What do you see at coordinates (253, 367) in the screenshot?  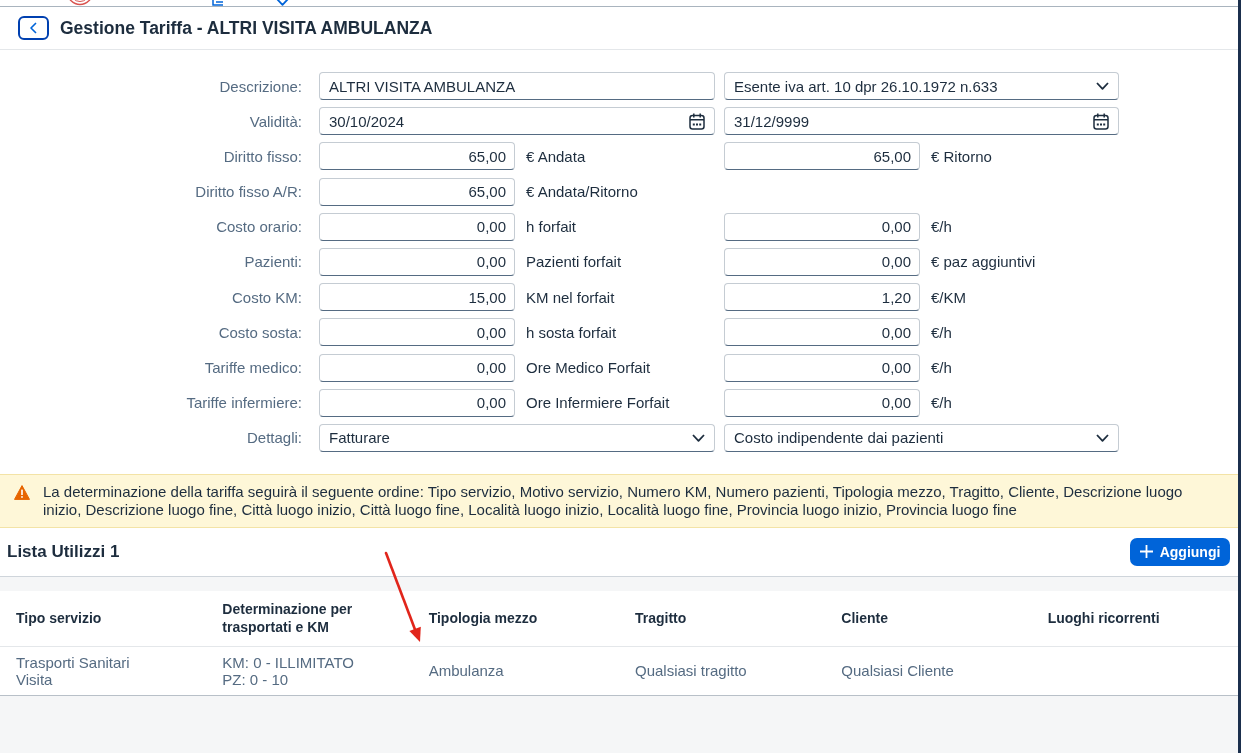 I see `field-label: Tariffe medico:` at bounding box center [253, 367].